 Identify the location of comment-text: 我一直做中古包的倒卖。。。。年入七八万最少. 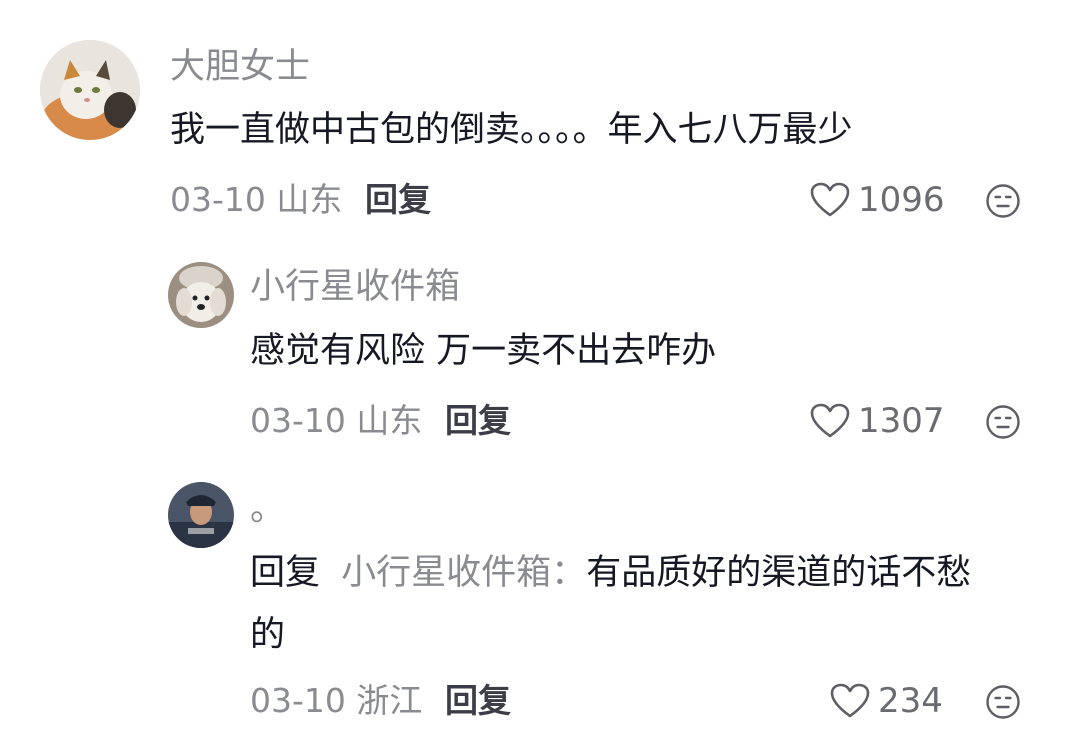
(511, 130).